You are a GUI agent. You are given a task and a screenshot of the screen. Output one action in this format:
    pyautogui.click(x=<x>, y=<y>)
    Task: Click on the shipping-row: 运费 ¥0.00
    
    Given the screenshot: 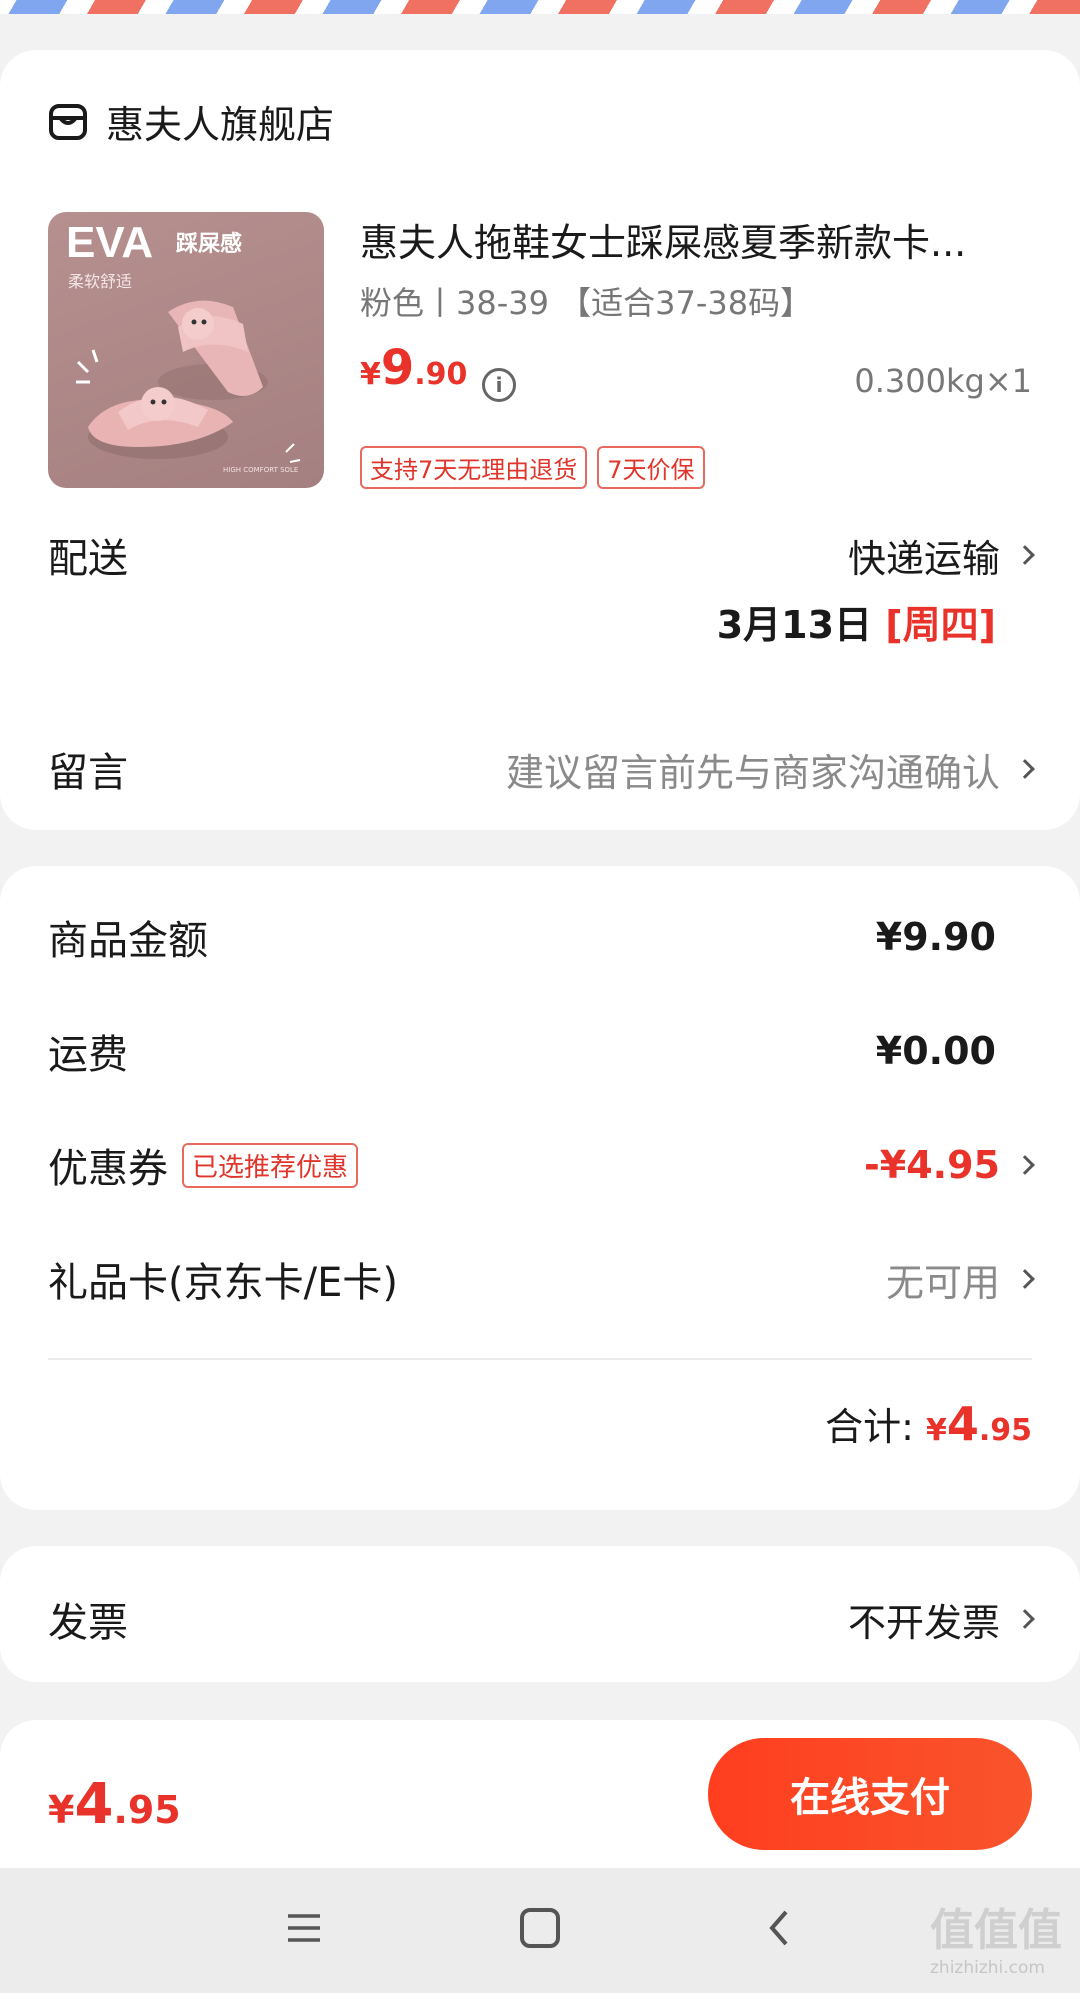 What is the action you would take?
    pyautogui.click(x=540, y=1051)
    